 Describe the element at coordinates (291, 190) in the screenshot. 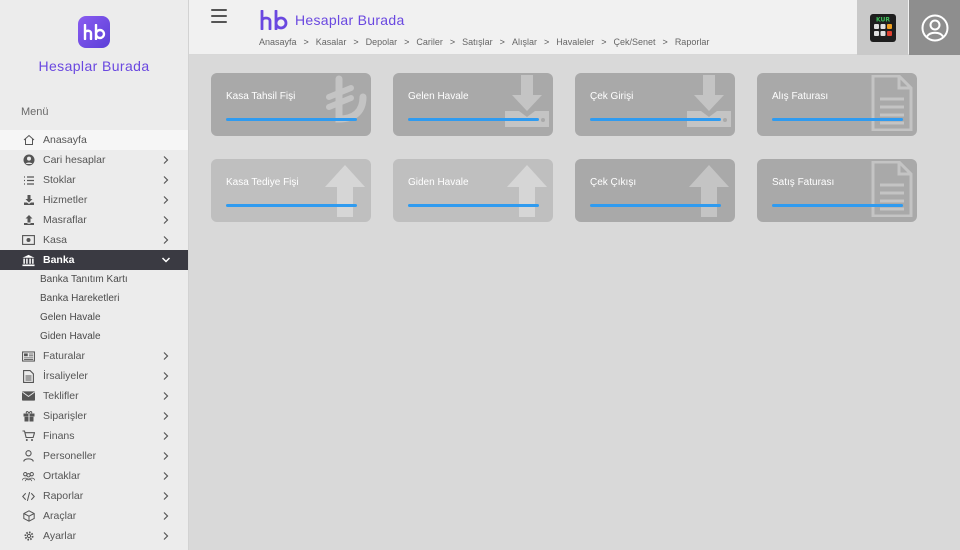

I see `card-kasa-tediye-fisi: Kasa Tediye Fişi` at that location.